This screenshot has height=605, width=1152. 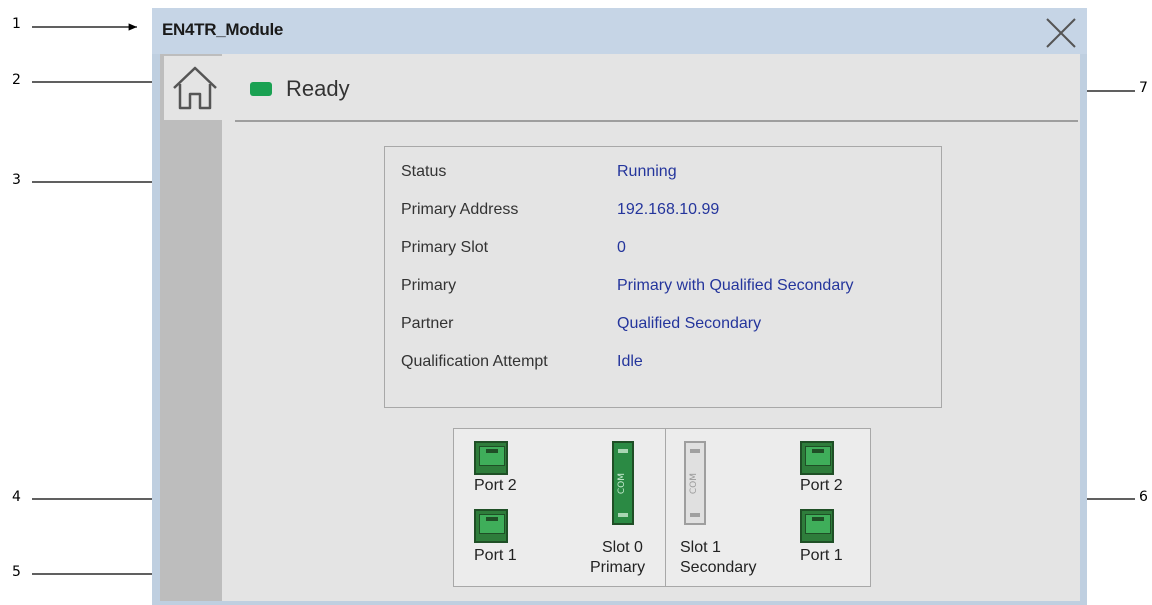 I want to click on secondary-com-module: COM, so click(x=695, y=483).